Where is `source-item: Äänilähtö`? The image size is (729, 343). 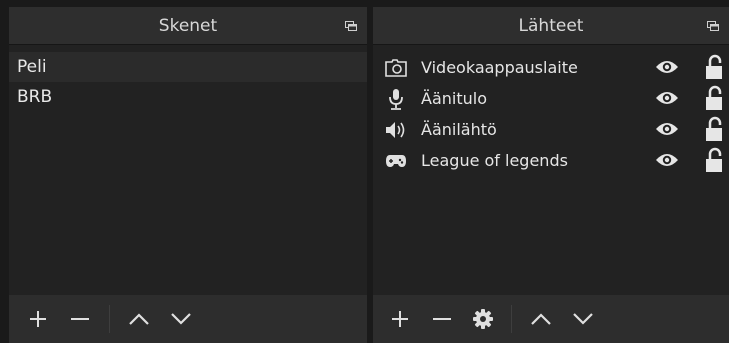 source-item: Äänilähtö is located at coordinates (551, 129).